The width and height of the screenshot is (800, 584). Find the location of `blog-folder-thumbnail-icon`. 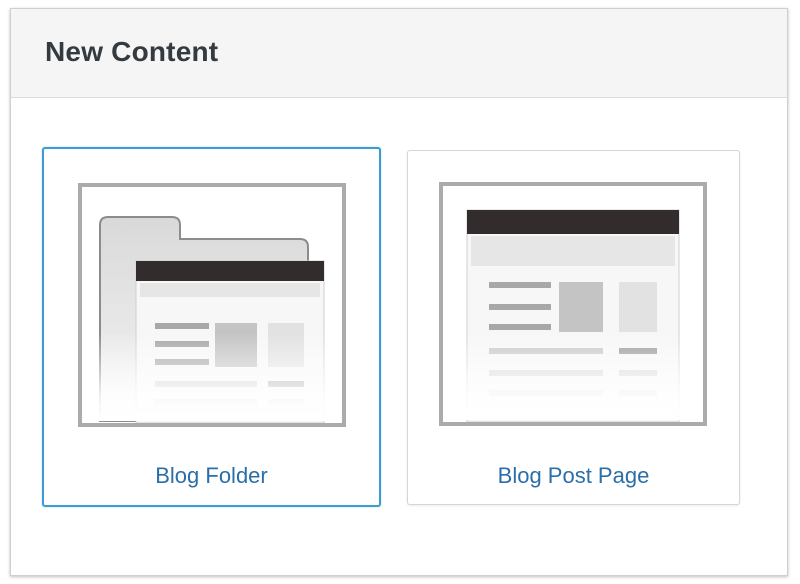

blog-folder-thumbnail-icon is located at coordinates (212, 305).